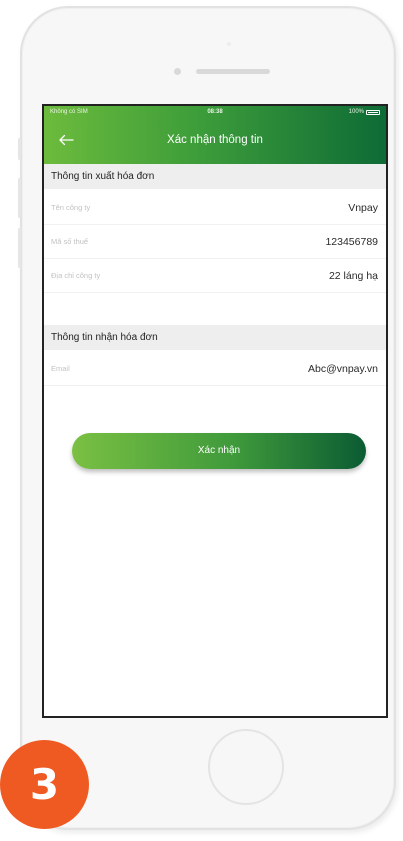 The height and width of the screenshot is (841, 403). I want to click on side-button-mute, so click(19, 149).